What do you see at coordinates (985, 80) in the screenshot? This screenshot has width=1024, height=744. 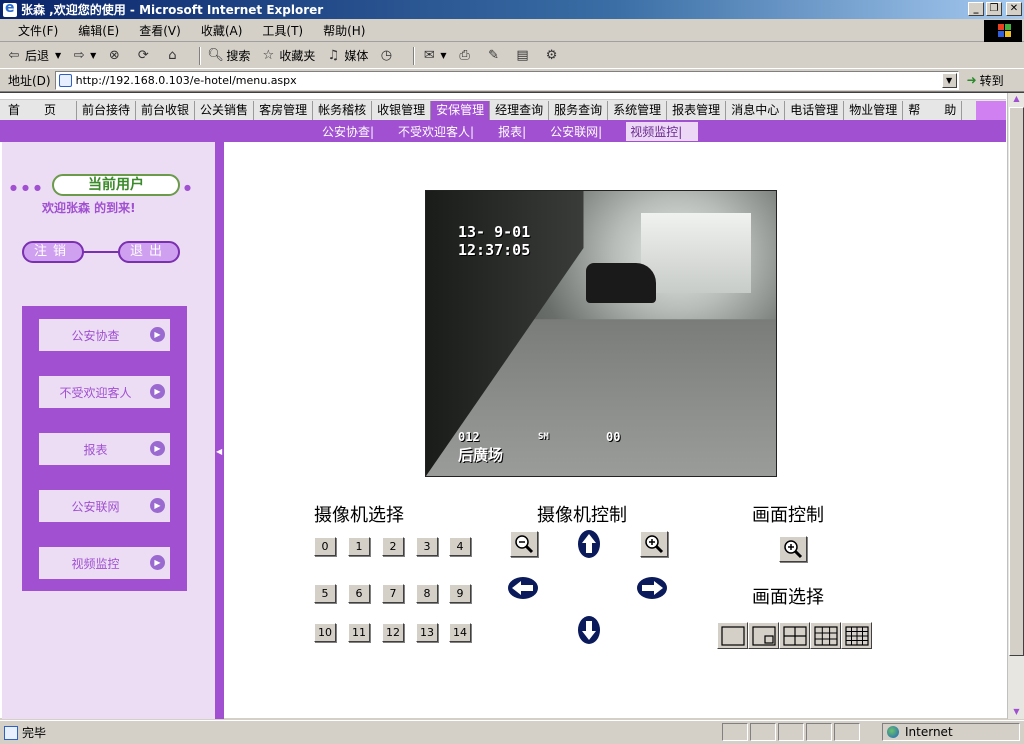 I see `go-button: ➜ 转到` at bounding box center [985, 80].